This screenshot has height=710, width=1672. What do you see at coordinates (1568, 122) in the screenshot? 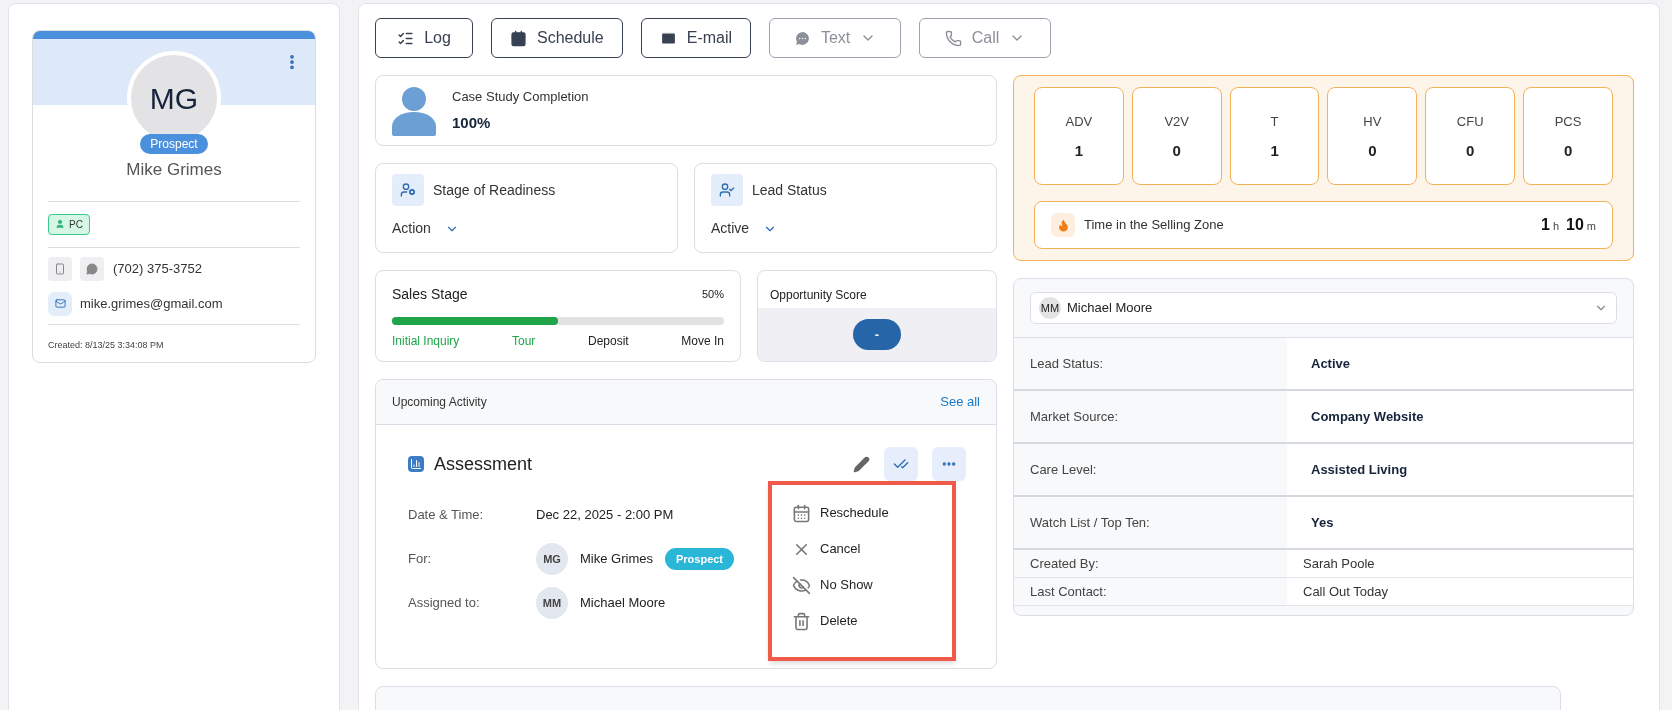
I see `counter-label: PCS` at bounding box center [1568, 122].